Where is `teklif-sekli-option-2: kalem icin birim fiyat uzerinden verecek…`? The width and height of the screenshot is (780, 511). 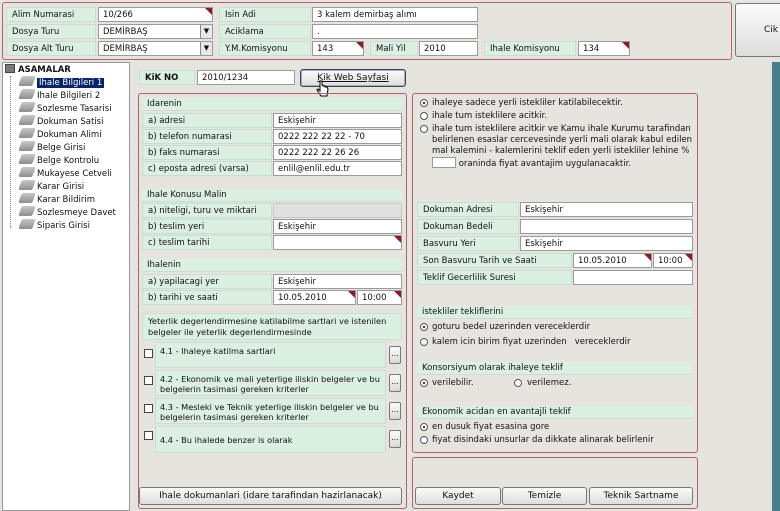
teklif-sekli-option-2: kalem icin birim fiyat uzerinden verecek… is located at coordinates (531, 342).